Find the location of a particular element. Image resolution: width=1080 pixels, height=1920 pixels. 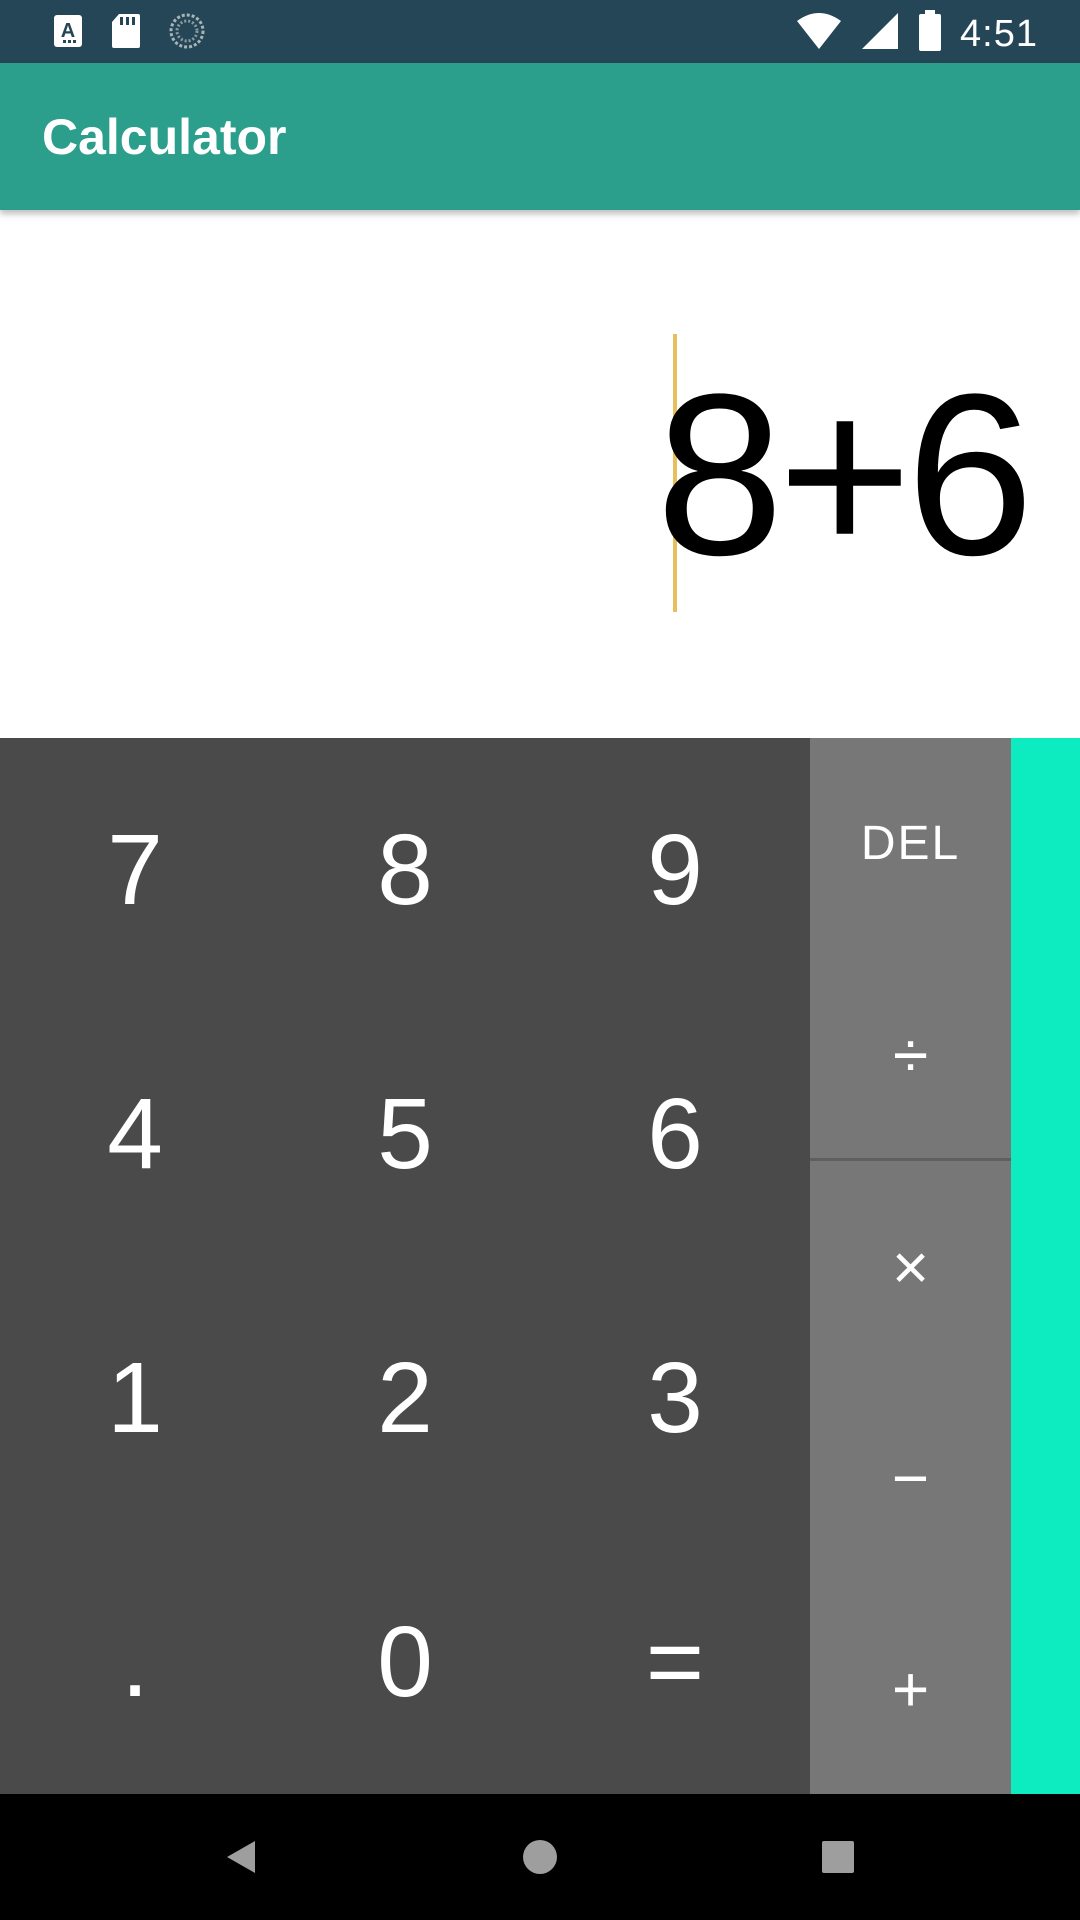

digit-3-button: 3 is located at coordinates (675, 1398).